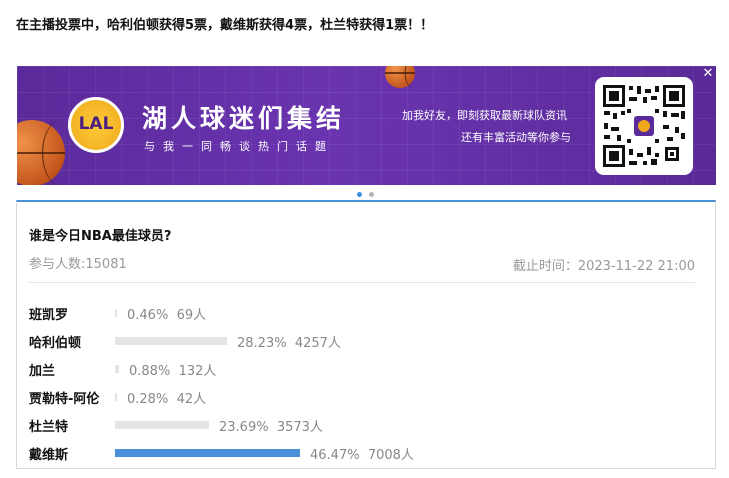 The image size is (729, 478). Describe the element at coordinates (49, 427) in the screenshot. I see `option-name: 杜兰特` at that location.